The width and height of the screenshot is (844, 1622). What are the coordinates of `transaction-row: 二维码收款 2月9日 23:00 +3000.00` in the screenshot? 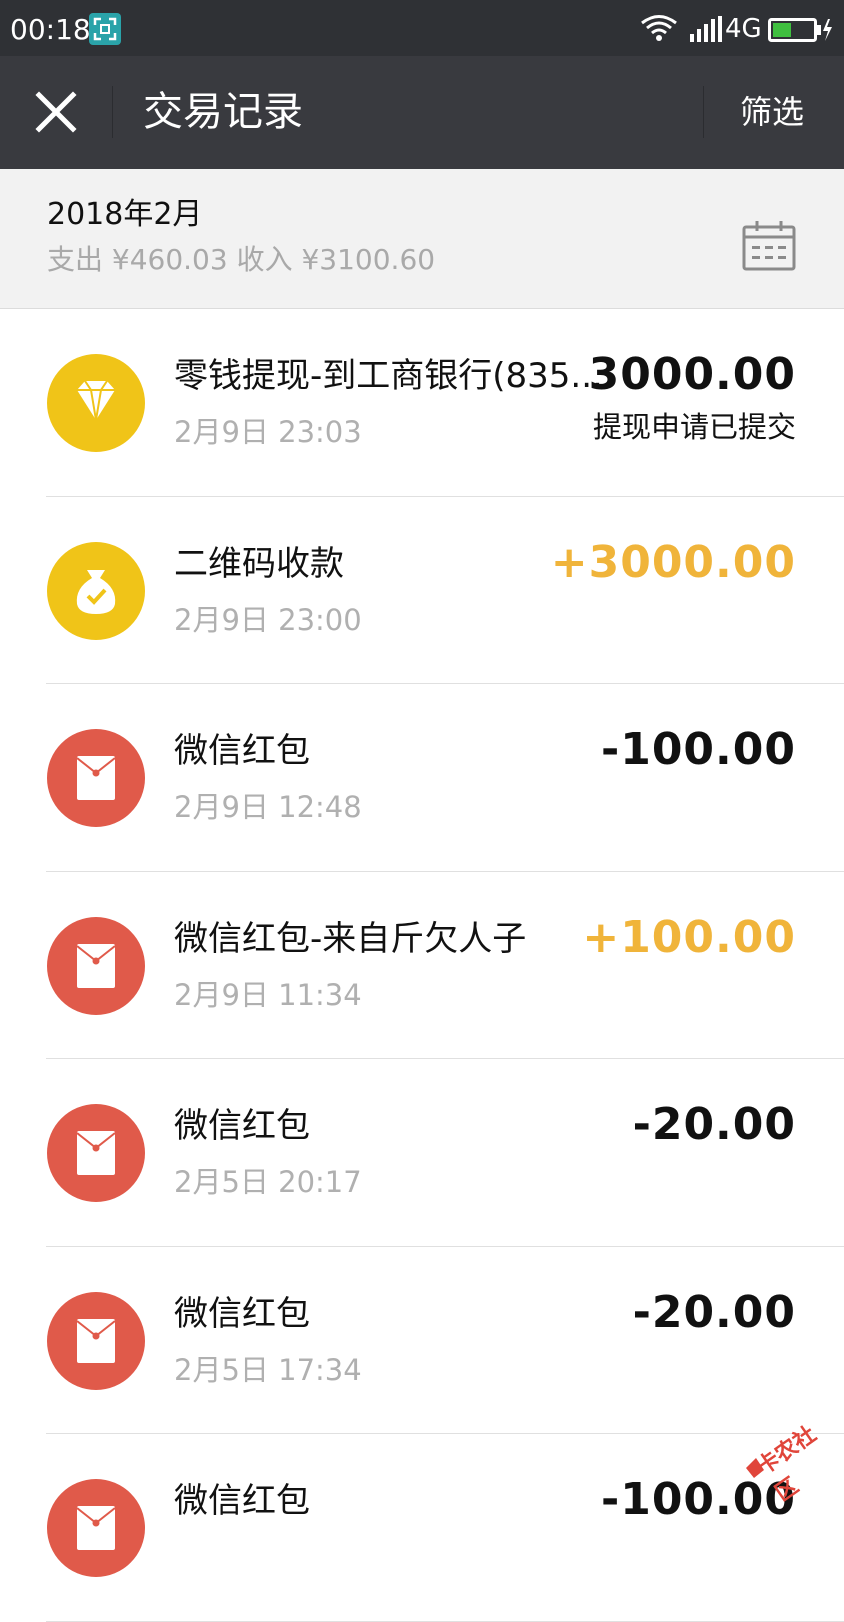 It's located at (422, 590).